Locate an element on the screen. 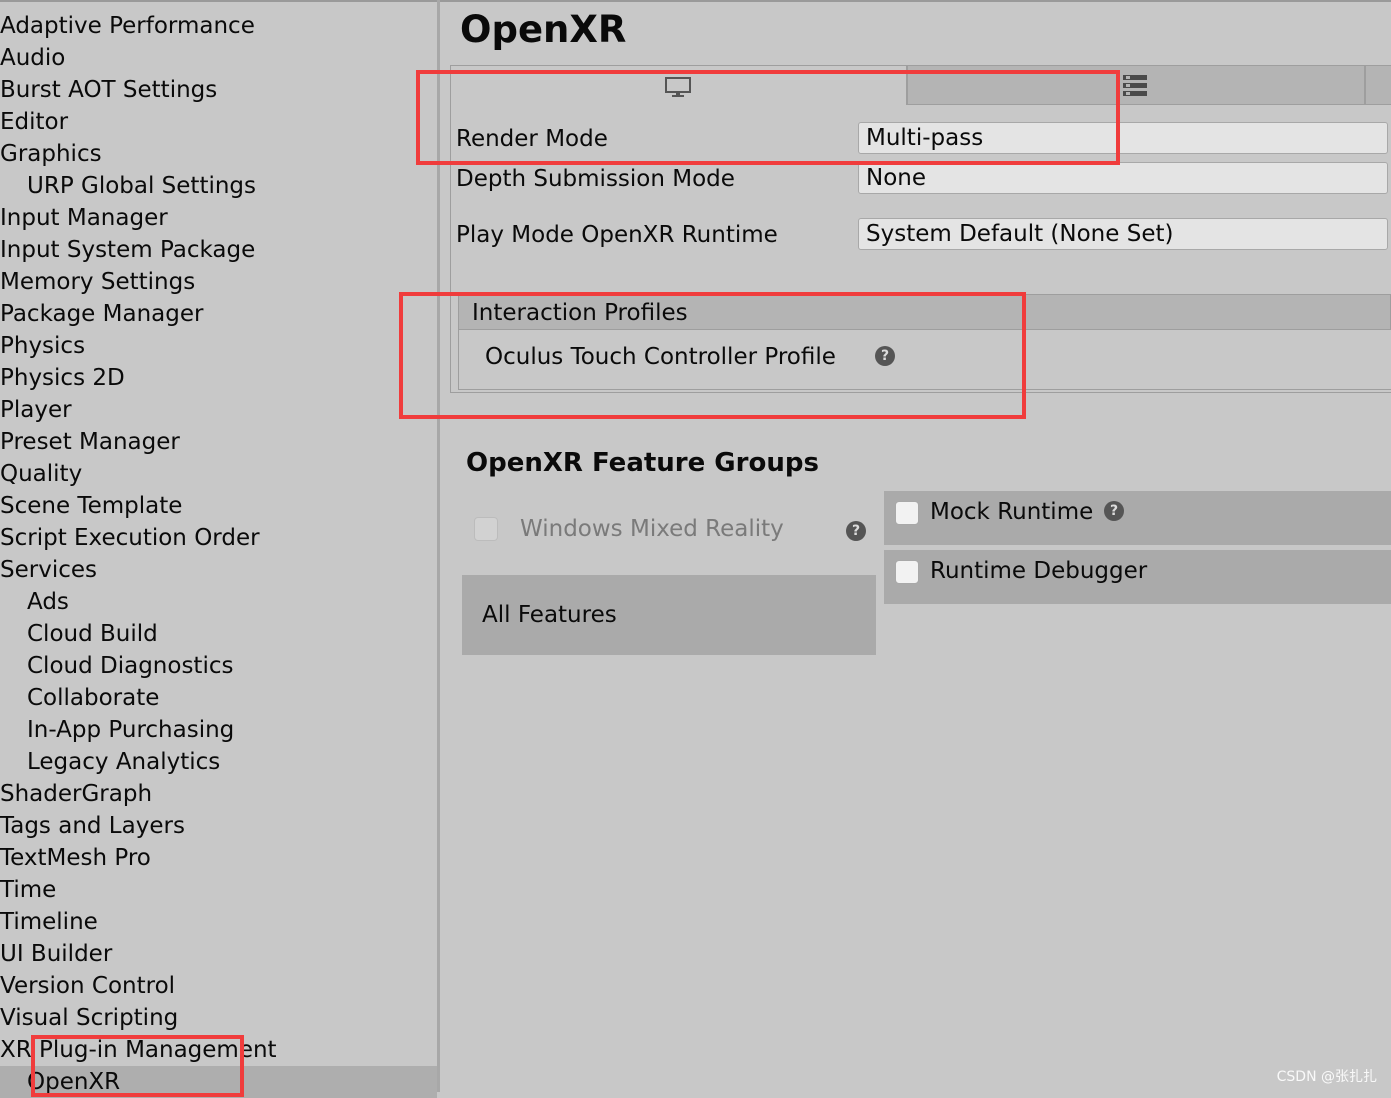  feature-groups-title: OpenXR Feature Groups is located at coordinates (642, 463).